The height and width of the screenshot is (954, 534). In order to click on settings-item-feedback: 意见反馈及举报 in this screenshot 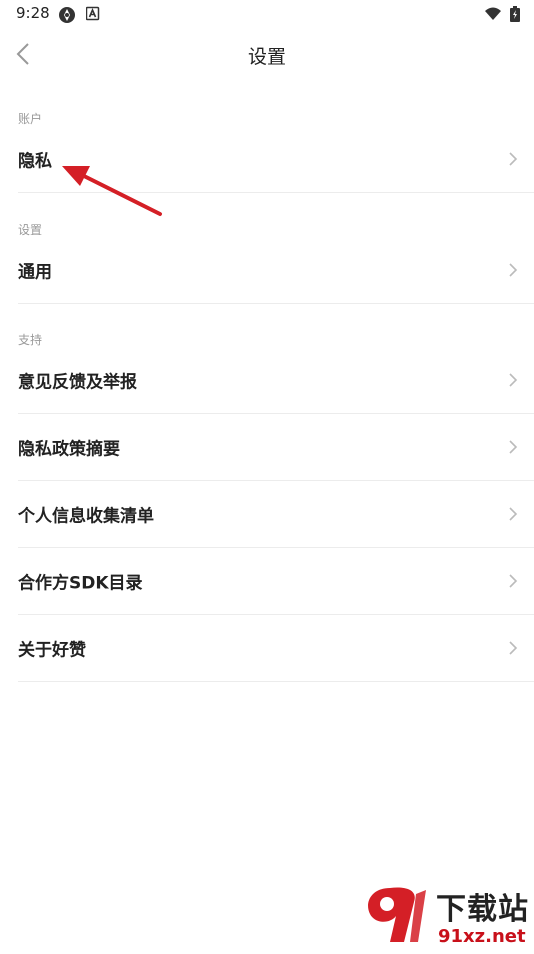, I will do `click(276, 380)`.